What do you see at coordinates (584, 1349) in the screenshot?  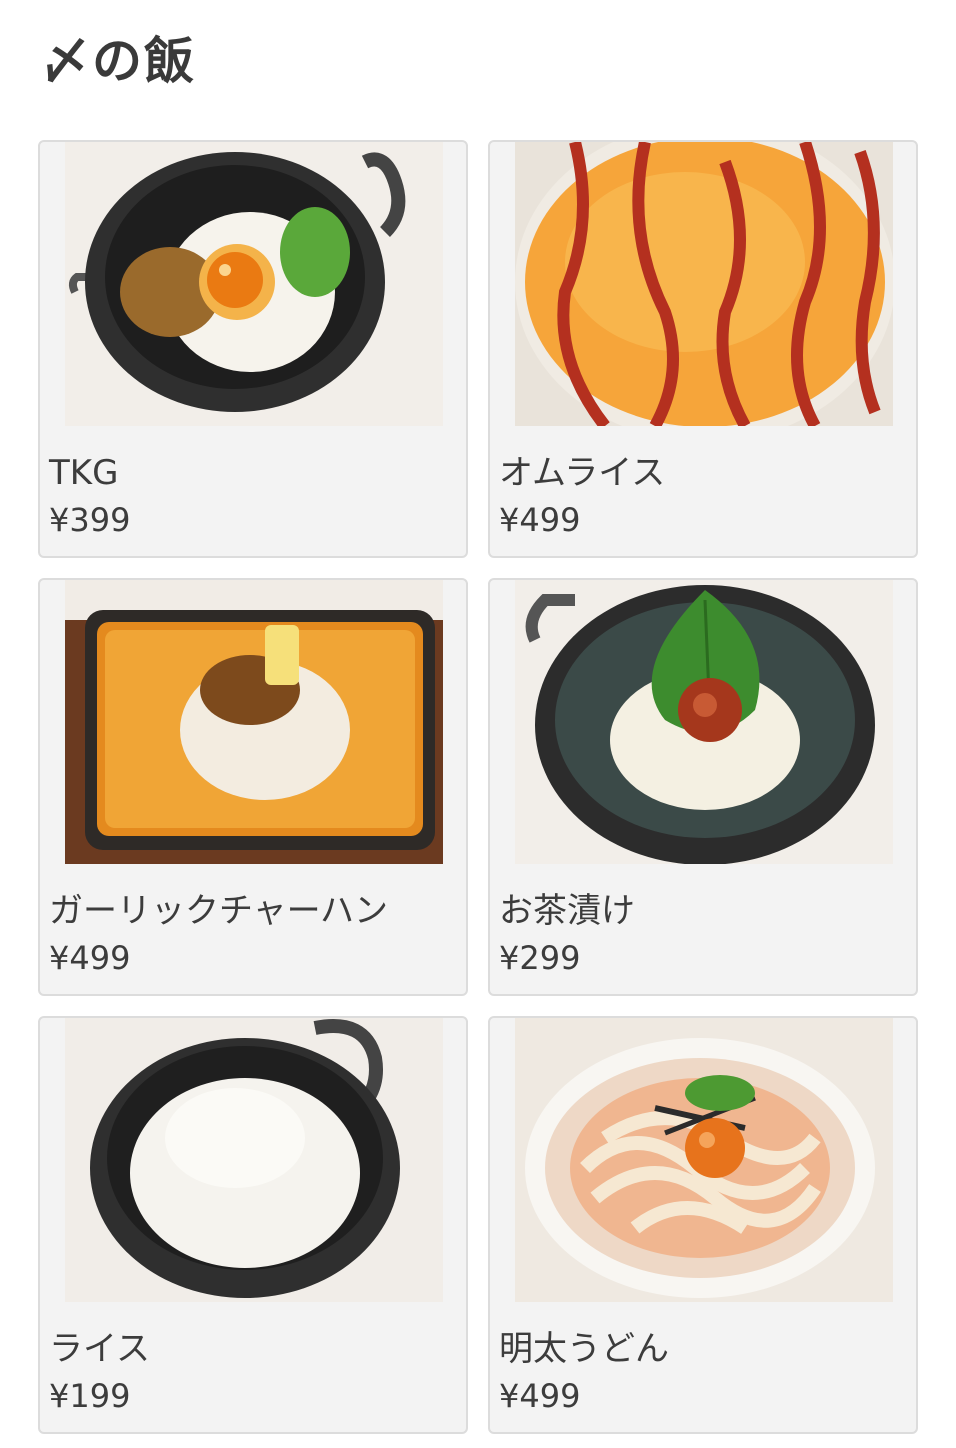 I see `item-name: 明太うどん` at bounding box center [584, 1349].